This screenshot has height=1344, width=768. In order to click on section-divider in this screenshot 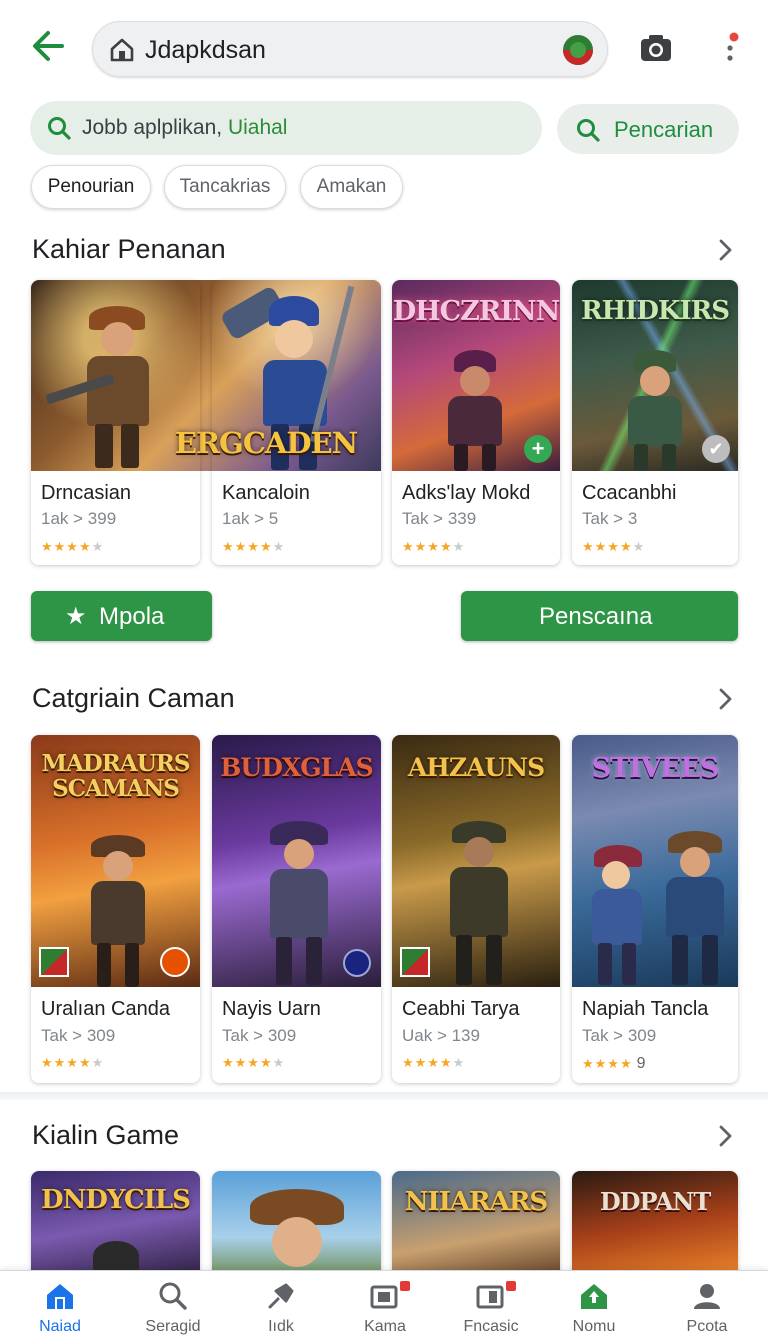, I will do `click(384, 1096)`.